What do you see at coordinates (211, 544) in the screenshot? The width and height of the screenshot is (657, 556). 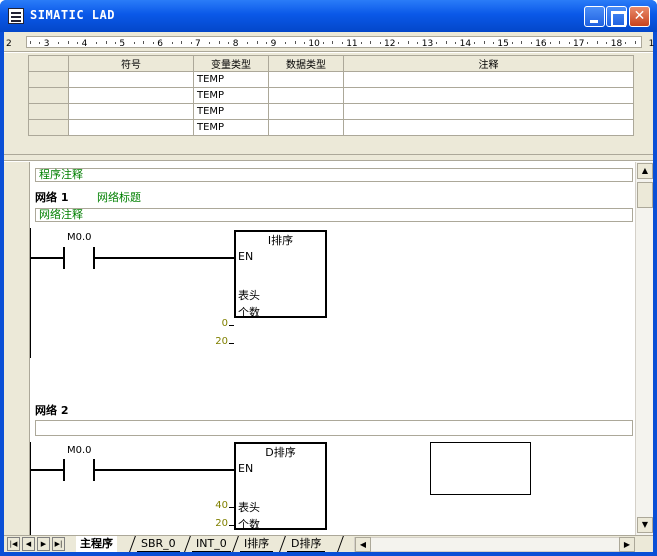 I see `tab-int-0: INT_0` at bounding box center [211, 544].